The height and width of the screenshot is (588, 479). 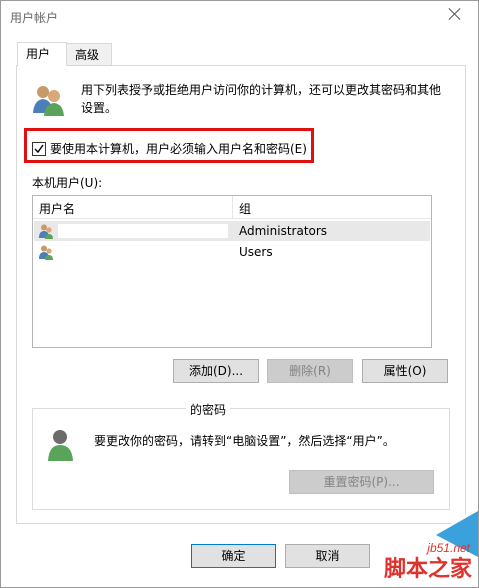 What do you see at coordinates (455, 14) in the screenshot?
I see `close-icon` at bounding box center [455, 14].